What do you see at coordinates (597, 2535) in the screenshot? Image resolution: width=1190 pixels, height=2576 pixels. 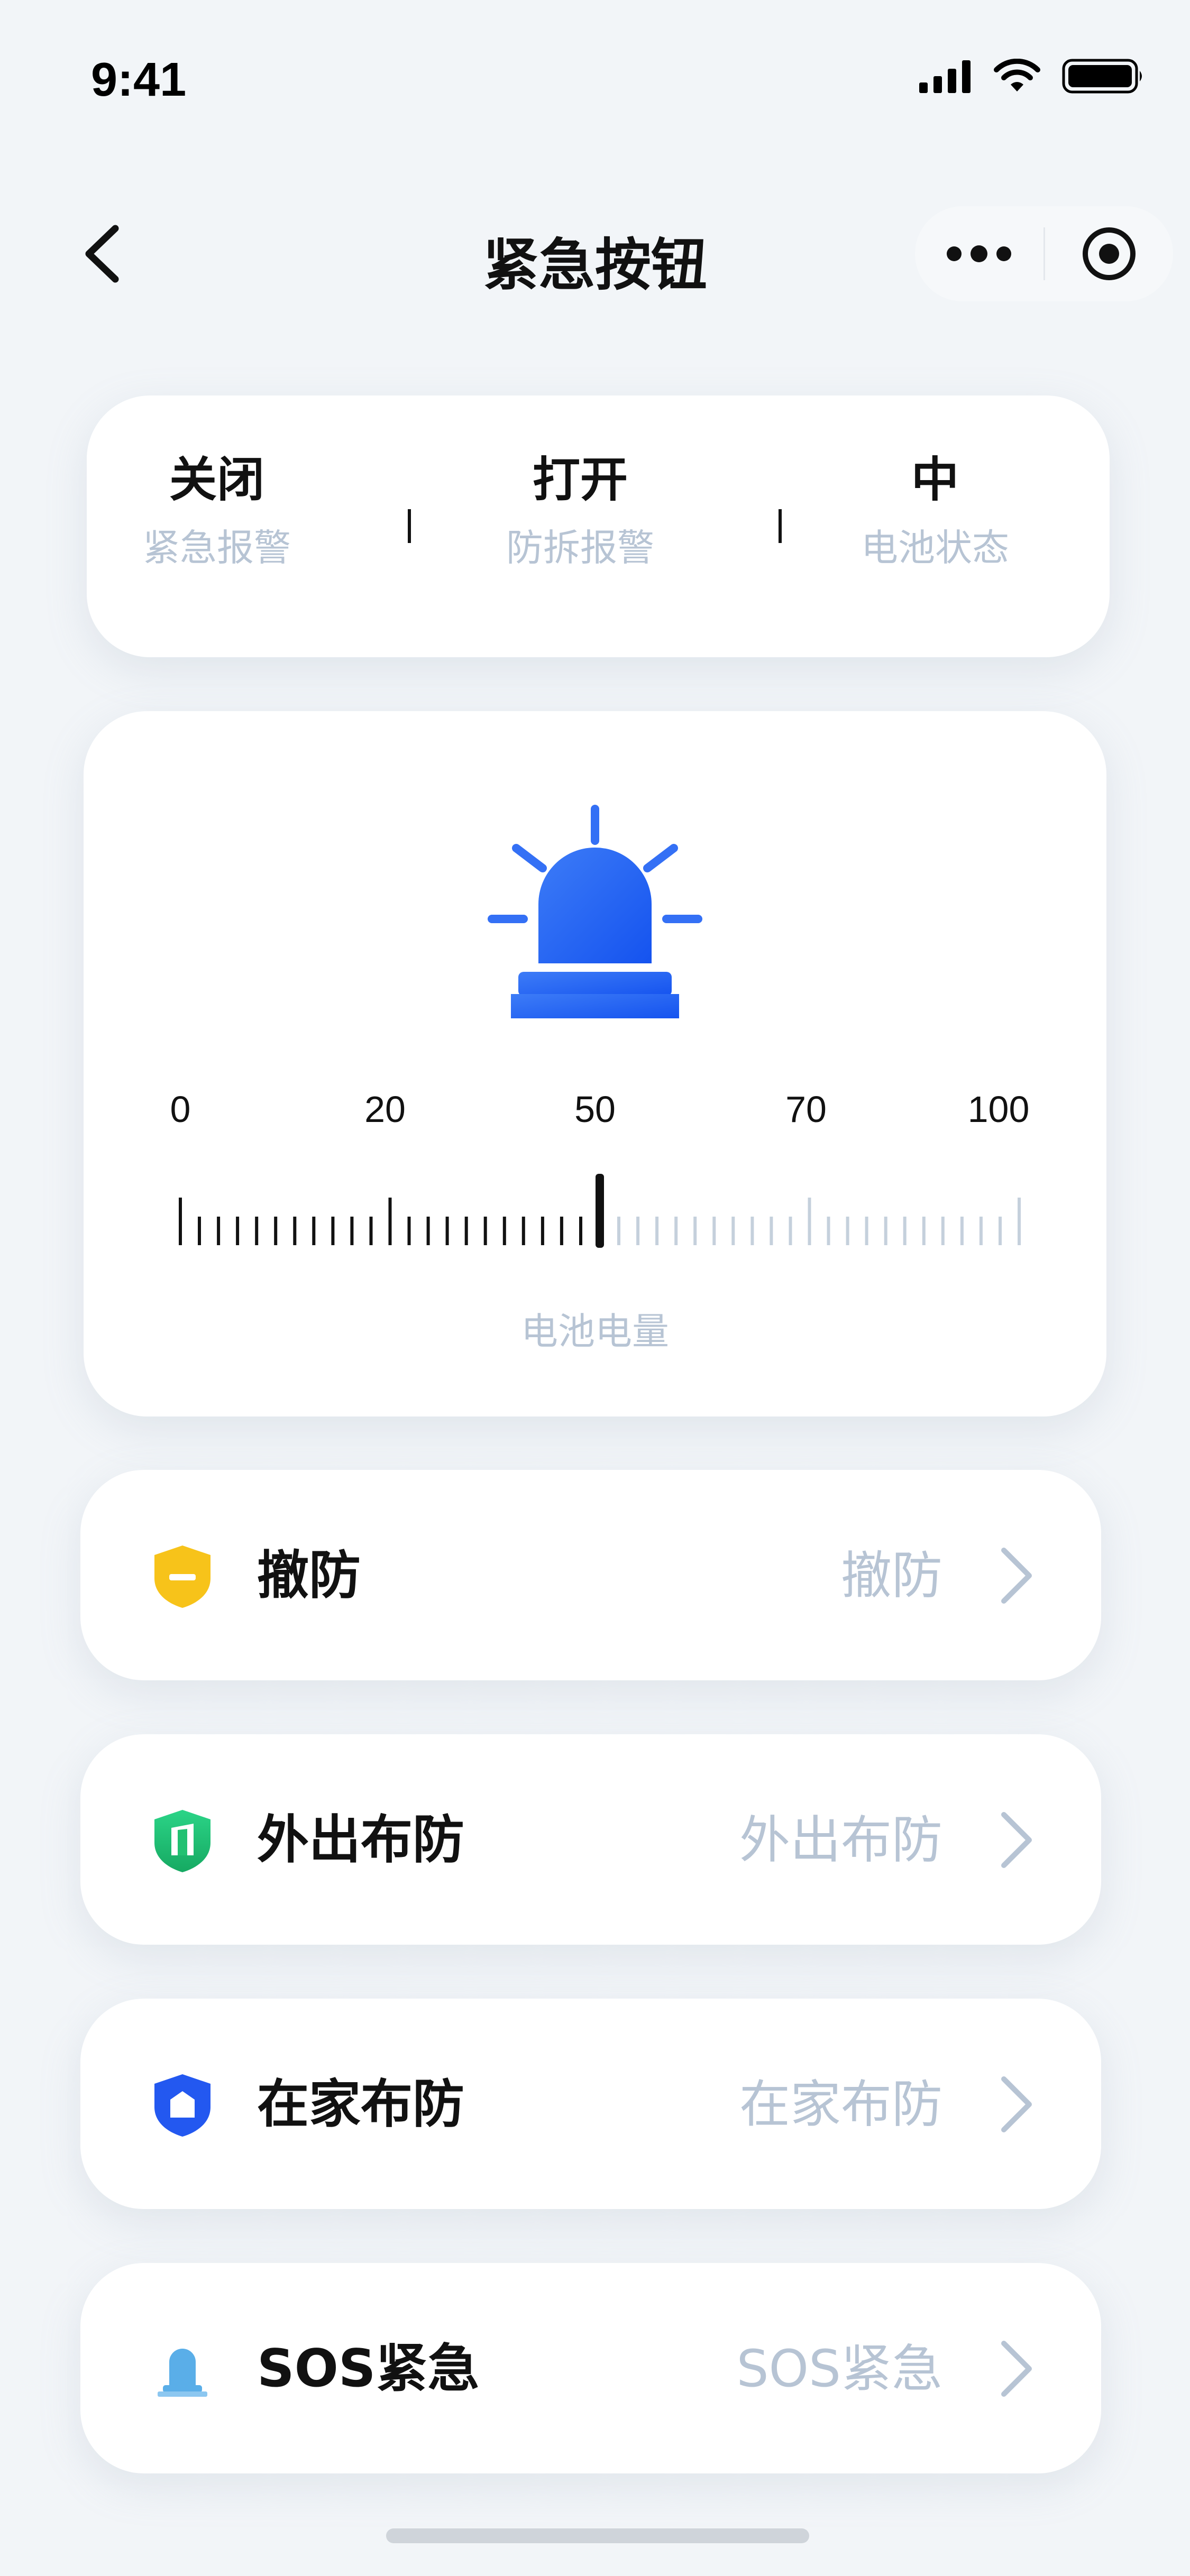 I see `home-indicator` at bounding box center [597, 2535].